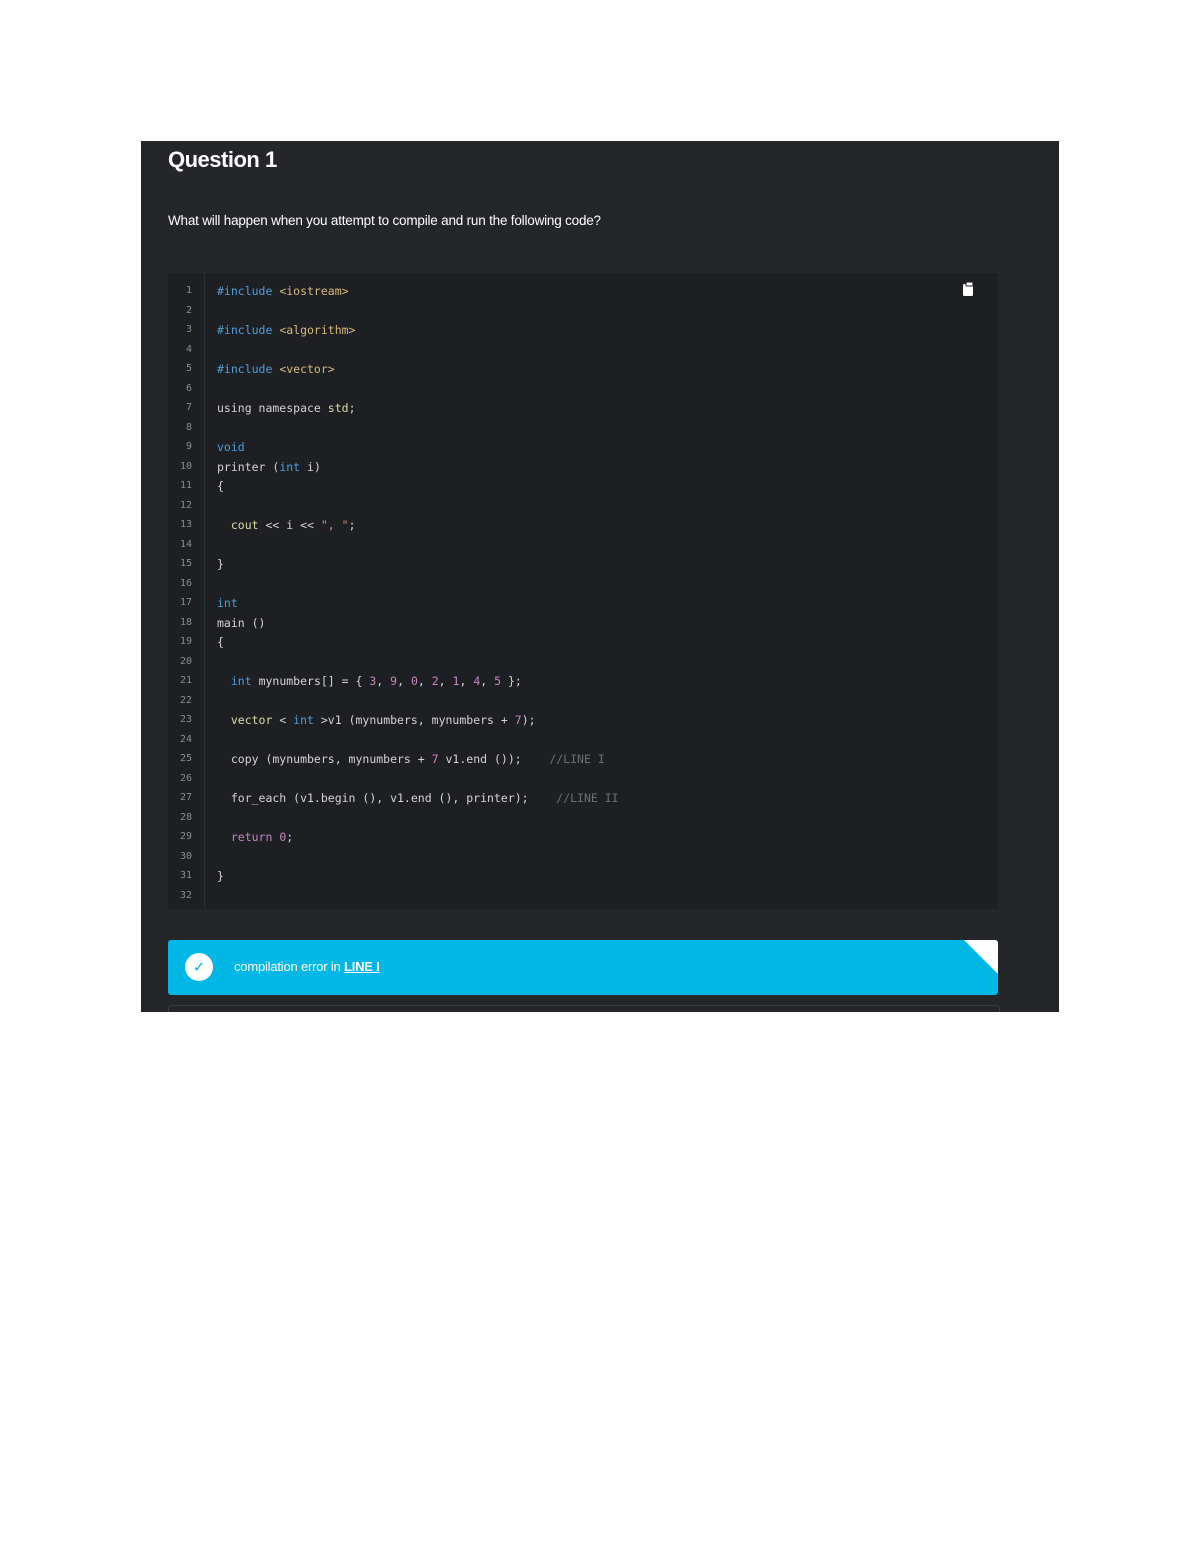 The width and height of the screenshot is (1200, 1553). I want to click on answer-text: compilation error in LINE I, so click(307, 966).